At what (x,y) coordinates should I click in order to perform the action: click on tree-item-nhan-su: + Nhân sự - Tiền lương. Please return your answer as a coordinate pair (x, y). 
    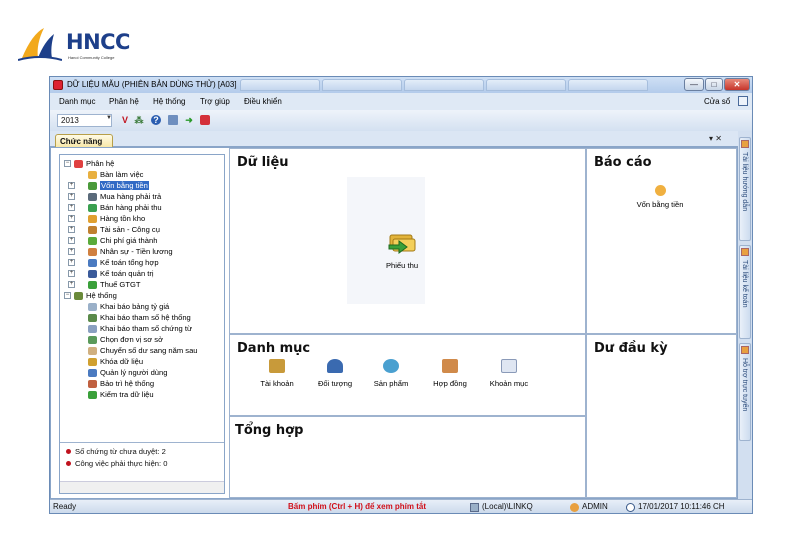
    Looking at the image, I should click on (143, 252).